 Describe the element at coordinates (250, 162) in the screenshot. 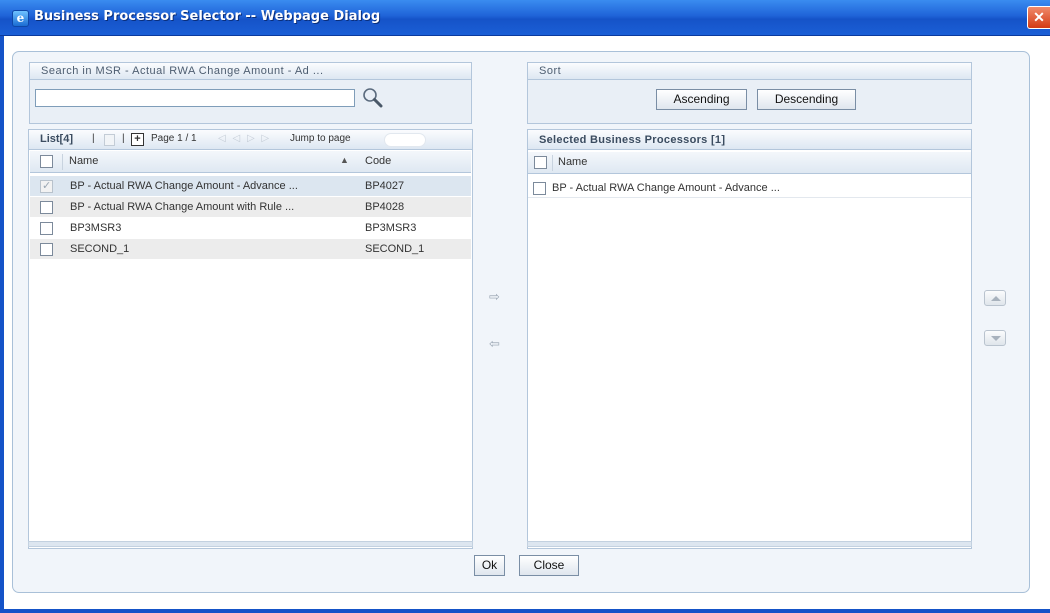

I see `list-column-header: Name ▲ Code` at that location.